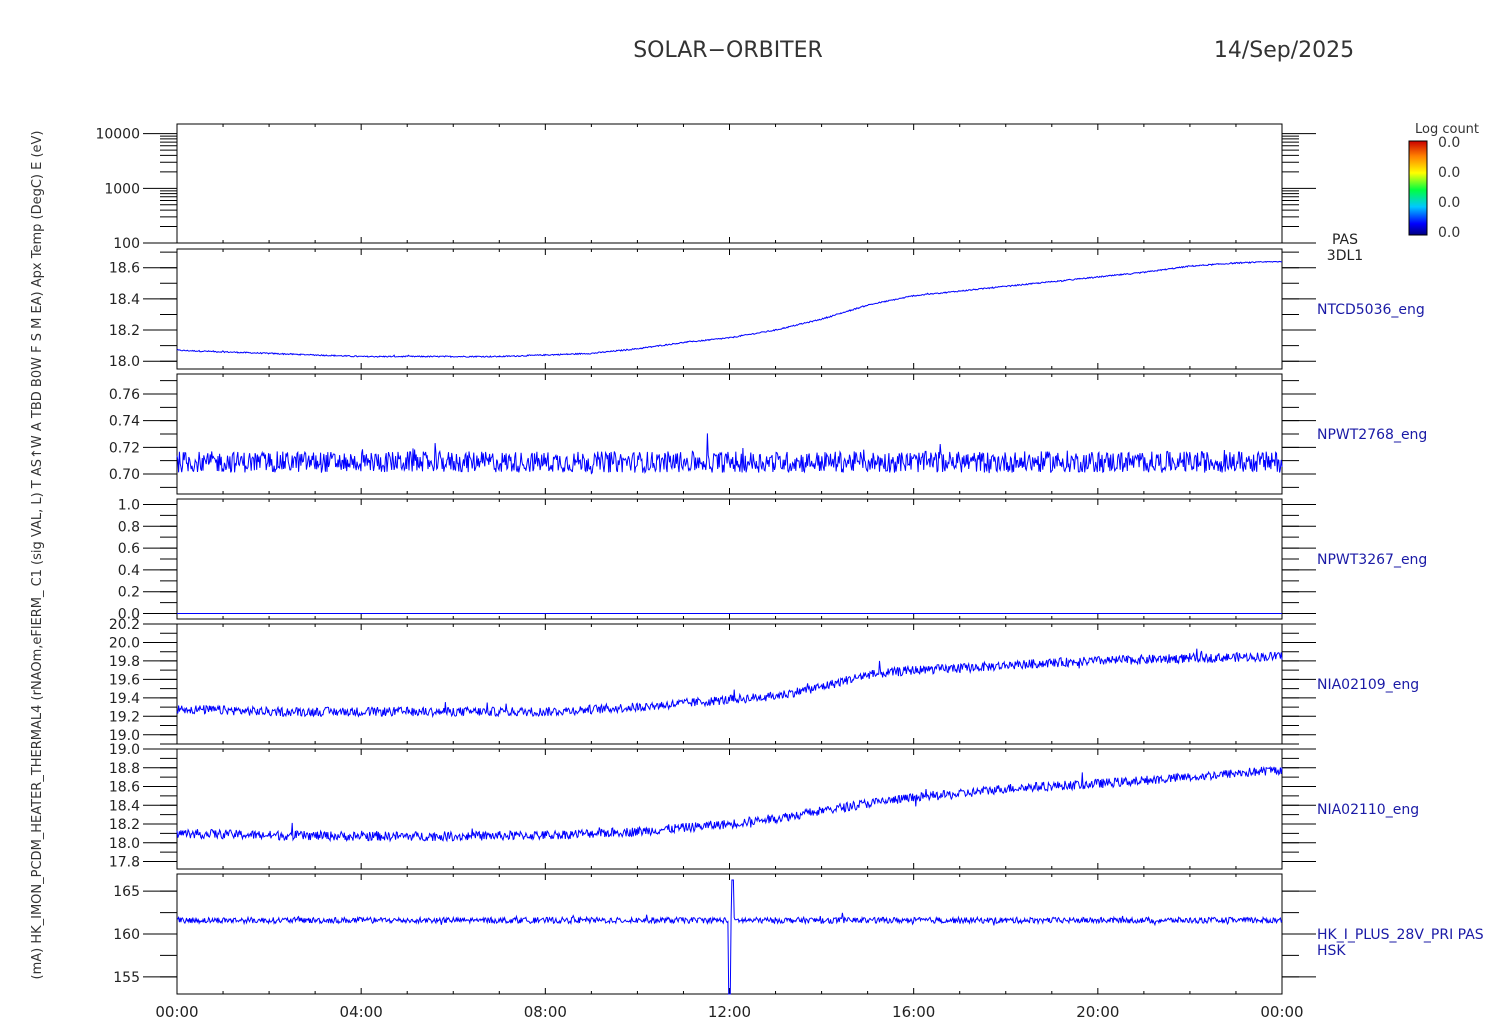 The height and width of the screenshot is (1020, 1512). What do you see at coordinates (1371, 310) in the screenshot?
I see `series-label-ntcd5036: NTCD5036_eng` at bounding box center [1371, 310].